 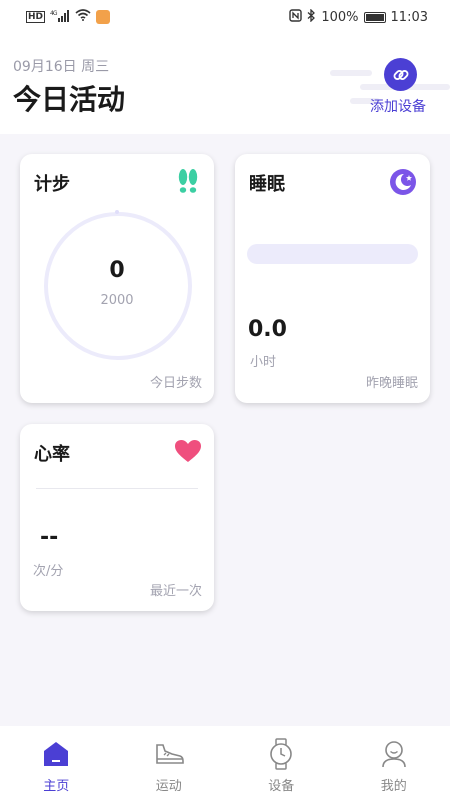 I want to click on home-icon, so click(x=56, y=754).